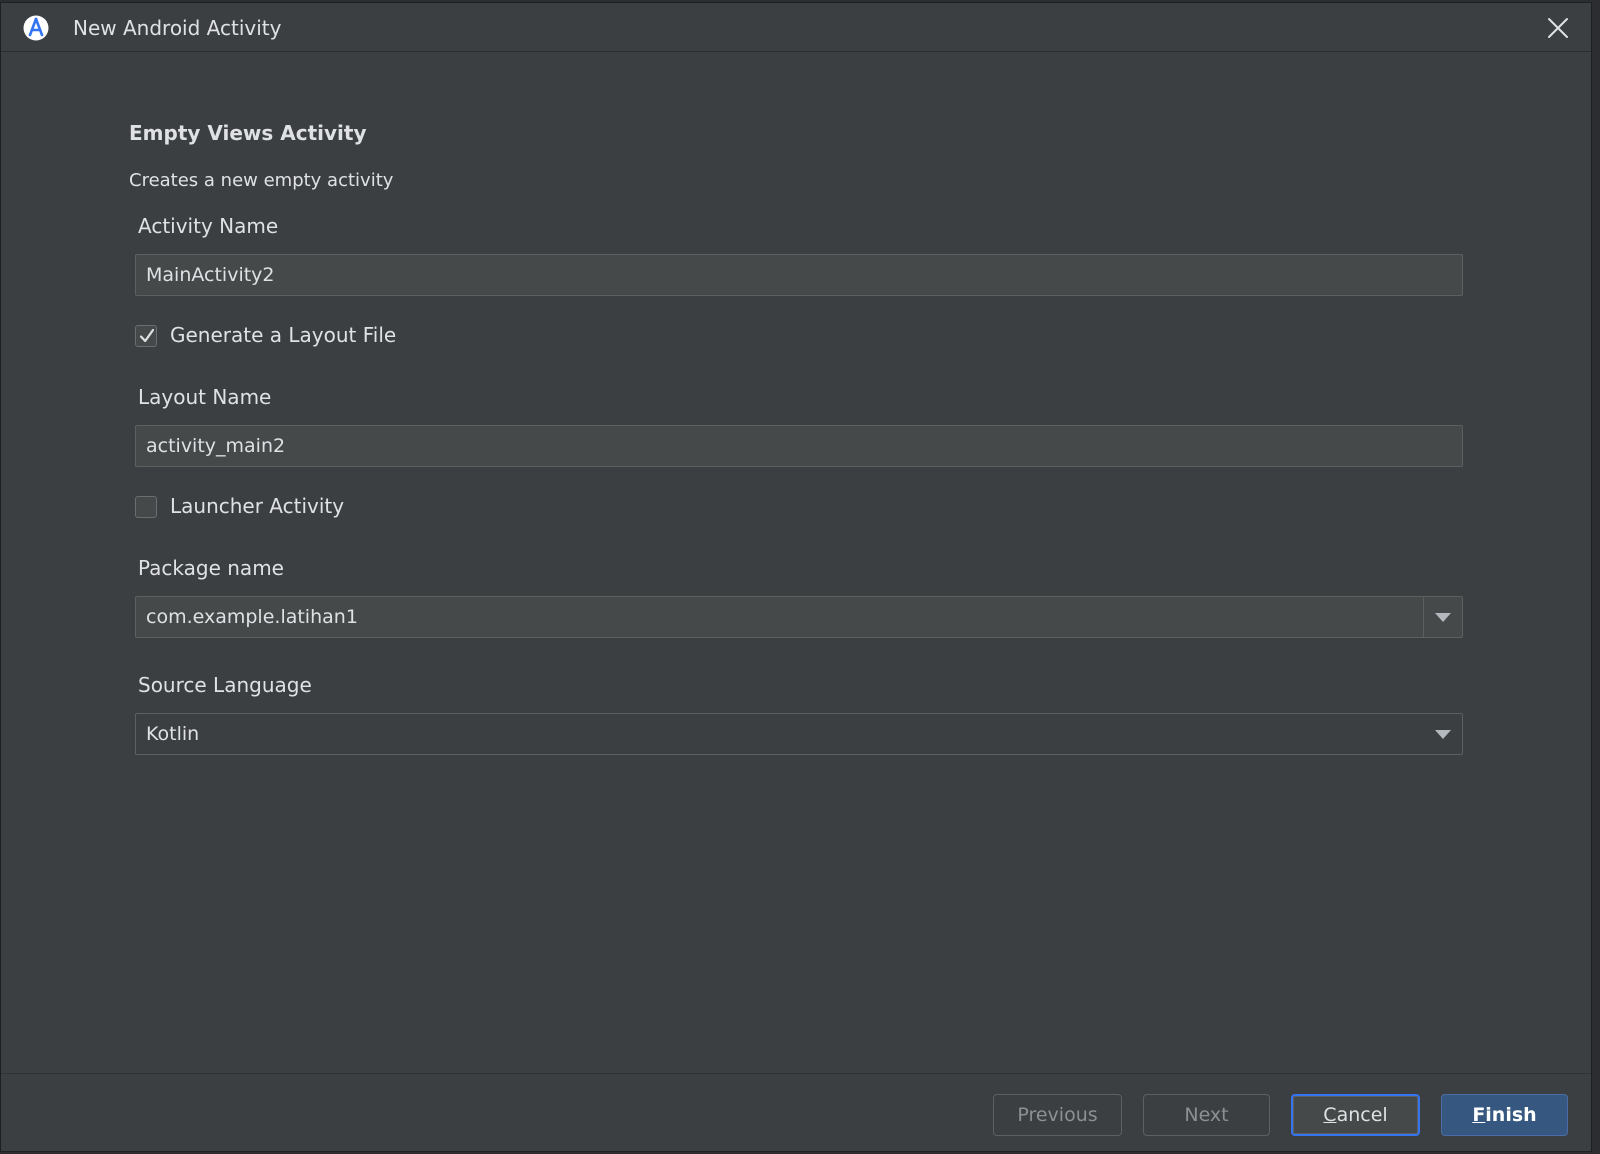  Describe the element at coordinates (1355, 1115) in the screenshot. I see `cancel-button: Cancel` at that location.